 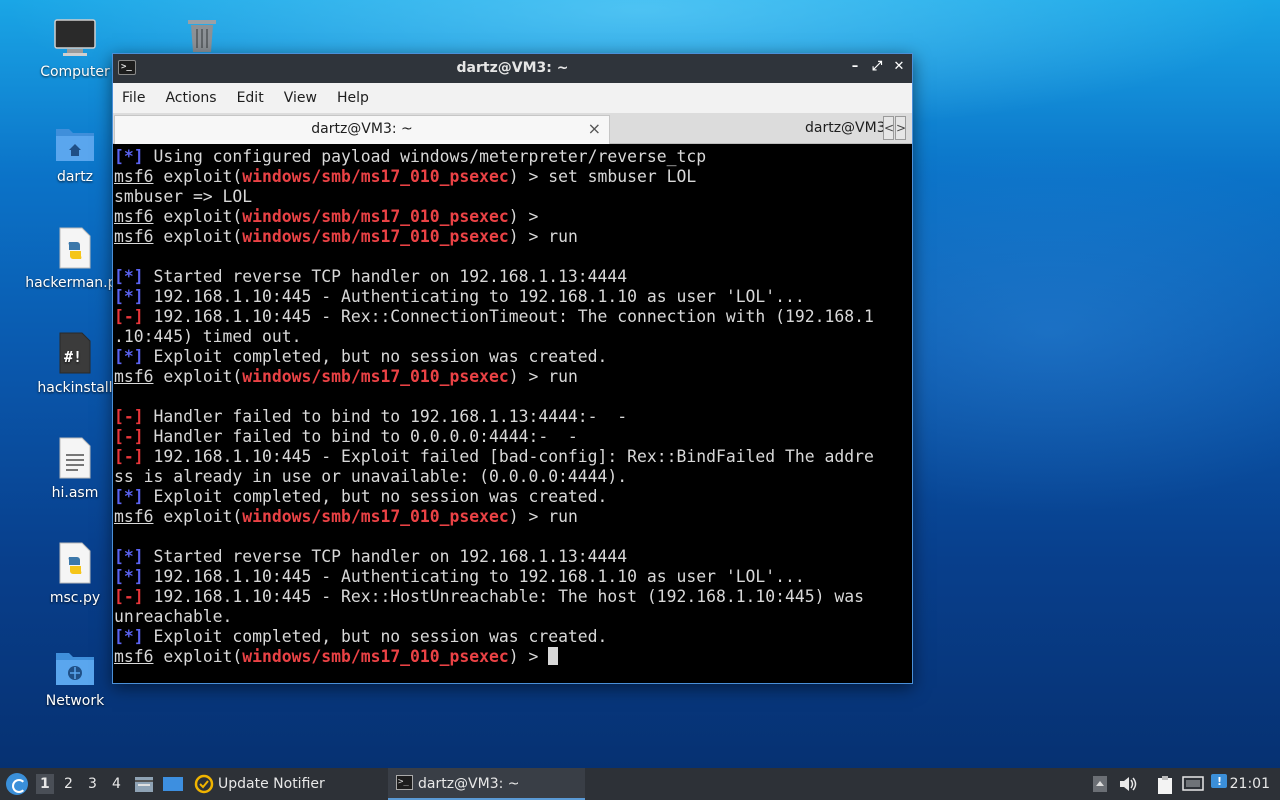 What do you see at coordinates (486, 784) in the screenshot?
I see `taskbar-terminal-task: >_ dartz@VM3: ~` at bounding box center [486, 784].